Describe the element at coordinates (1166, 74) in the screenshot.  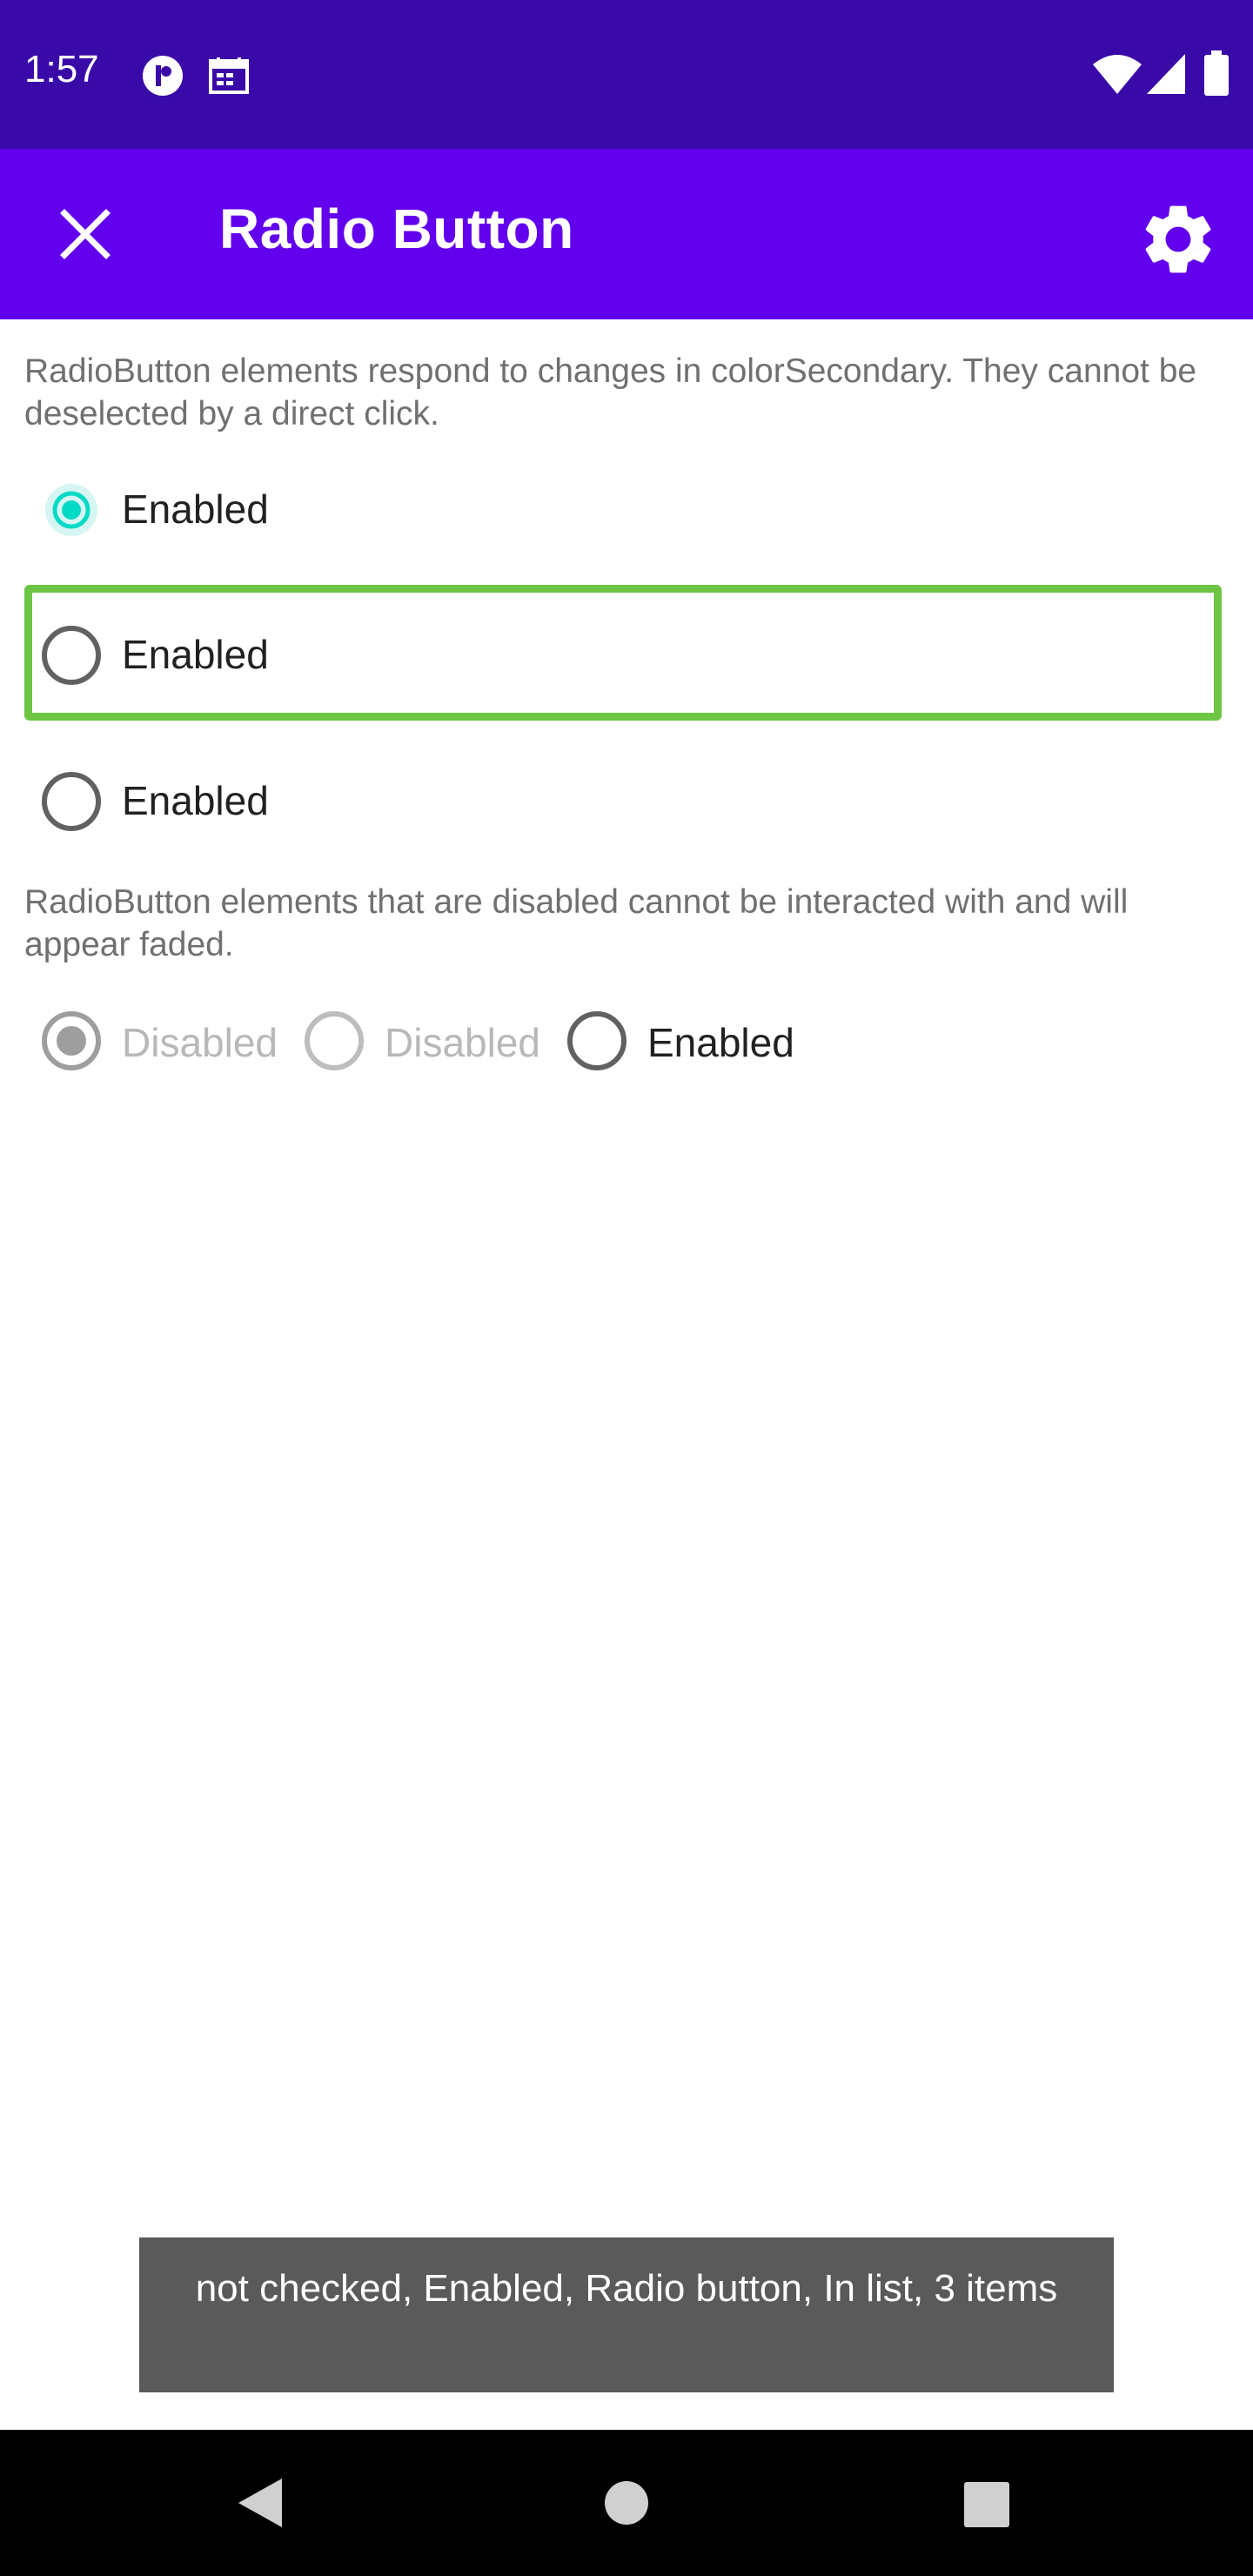
I see `signal-icon` at that location.